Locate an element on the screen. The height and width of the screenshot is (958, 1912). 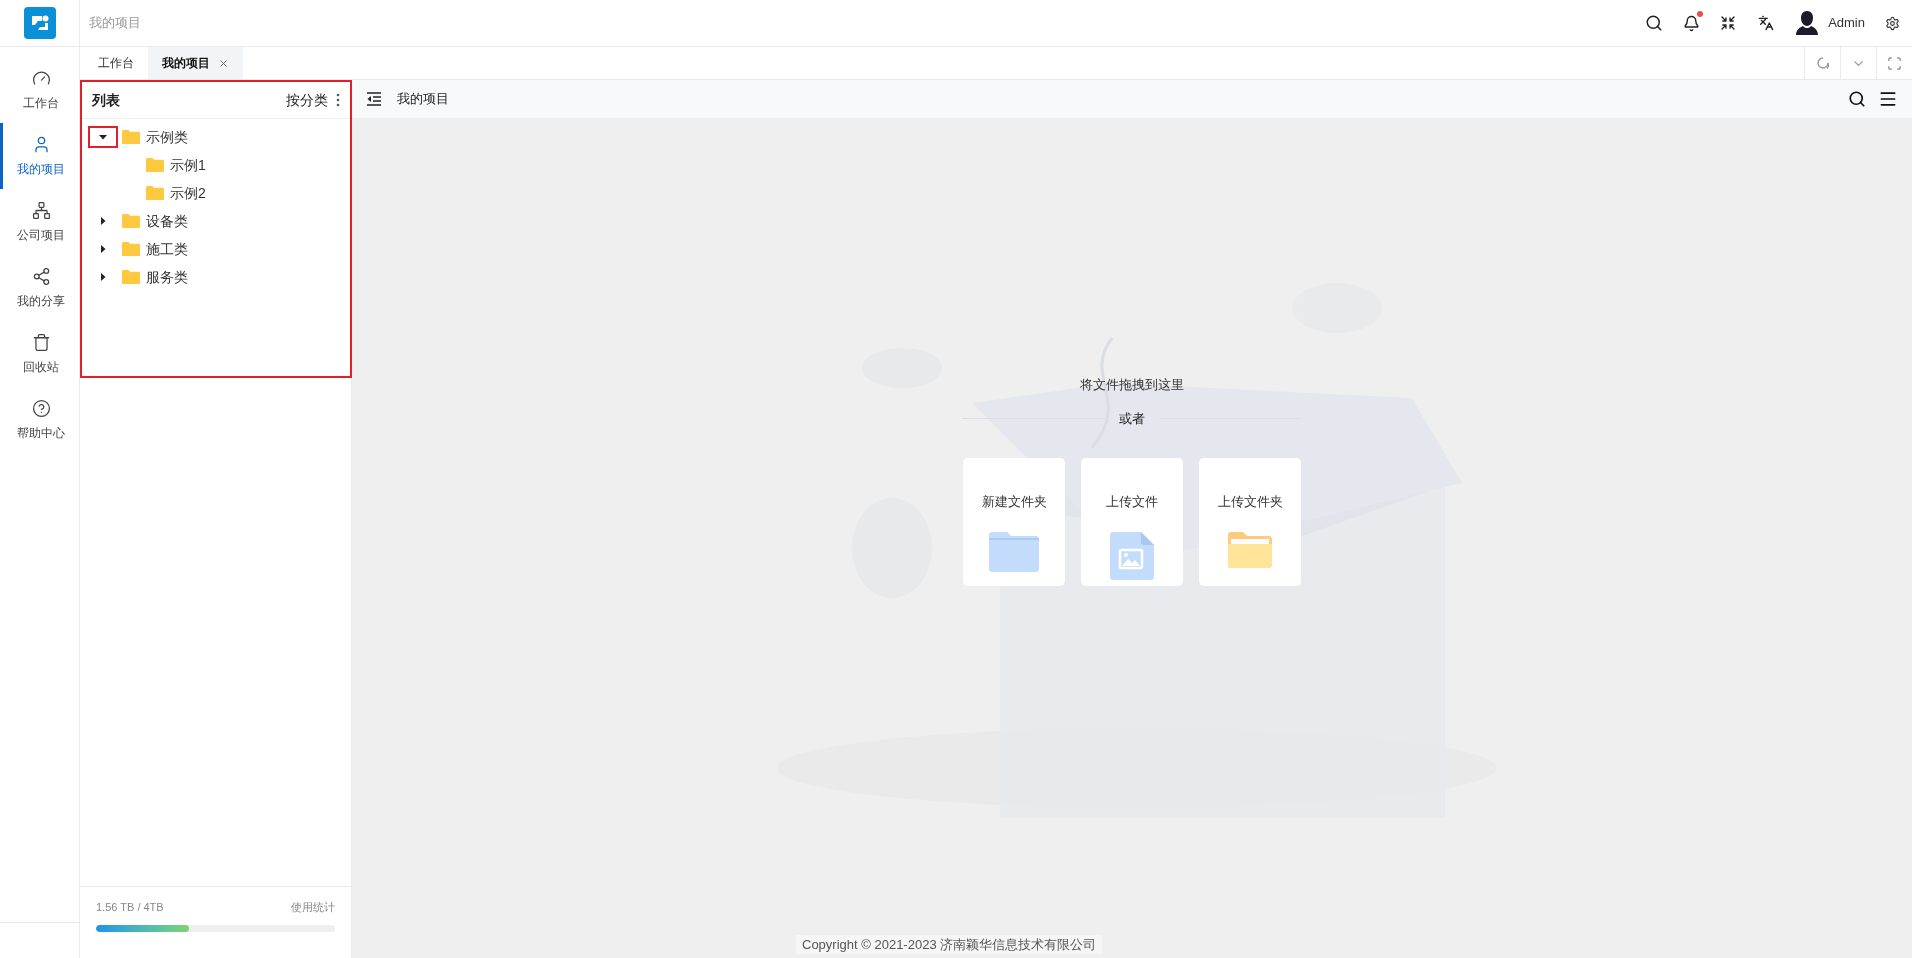
close-icon is located at coordinates (223, 63).